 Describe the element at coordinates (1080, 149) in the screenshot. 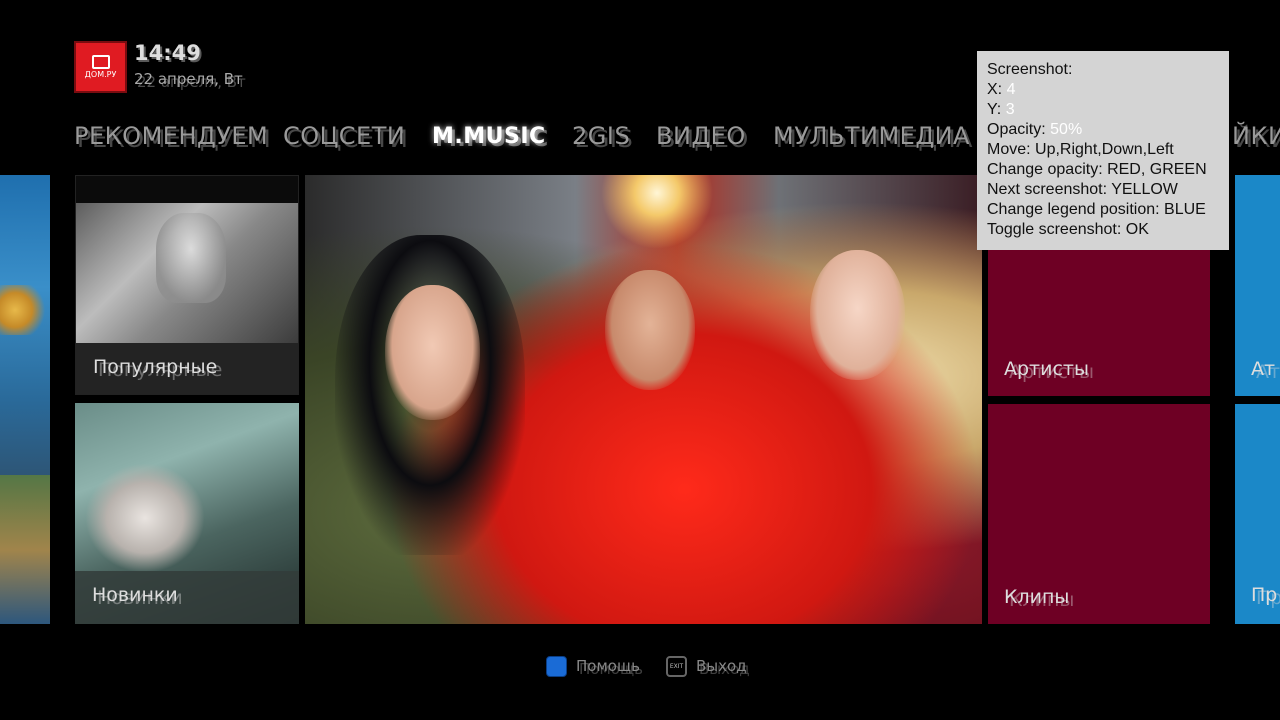

I see `legend-move: Move: Up,Right,Down,Left` at that location.